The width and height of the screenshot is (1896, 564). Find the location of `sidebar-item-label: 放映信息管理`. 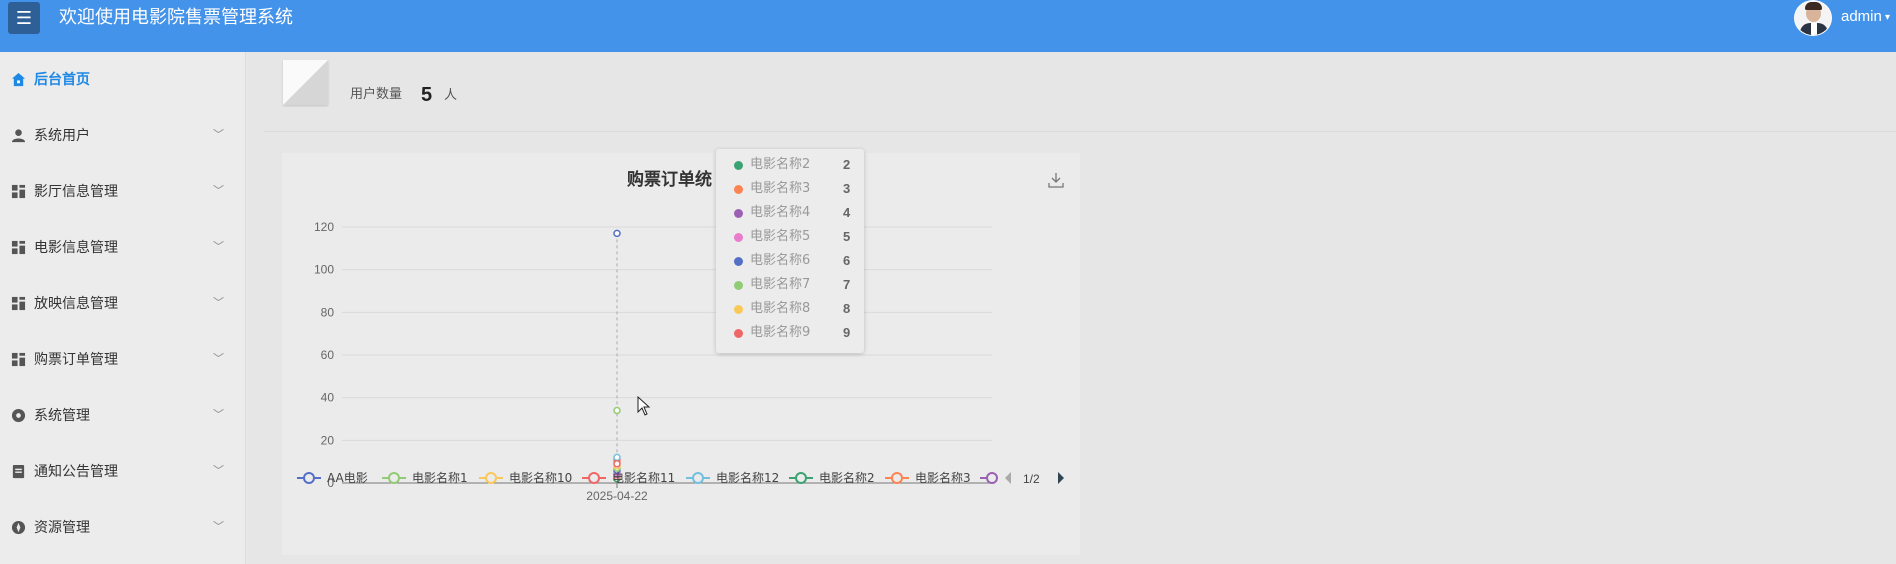

sidebar-item-label: 放映信息管理 is located at coordinates (76, 304).